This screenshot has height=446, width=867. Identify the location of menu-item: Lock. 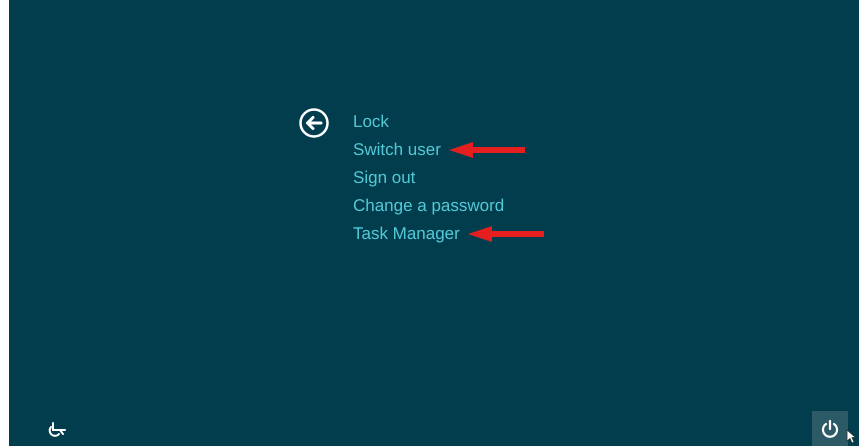
(371, 122).